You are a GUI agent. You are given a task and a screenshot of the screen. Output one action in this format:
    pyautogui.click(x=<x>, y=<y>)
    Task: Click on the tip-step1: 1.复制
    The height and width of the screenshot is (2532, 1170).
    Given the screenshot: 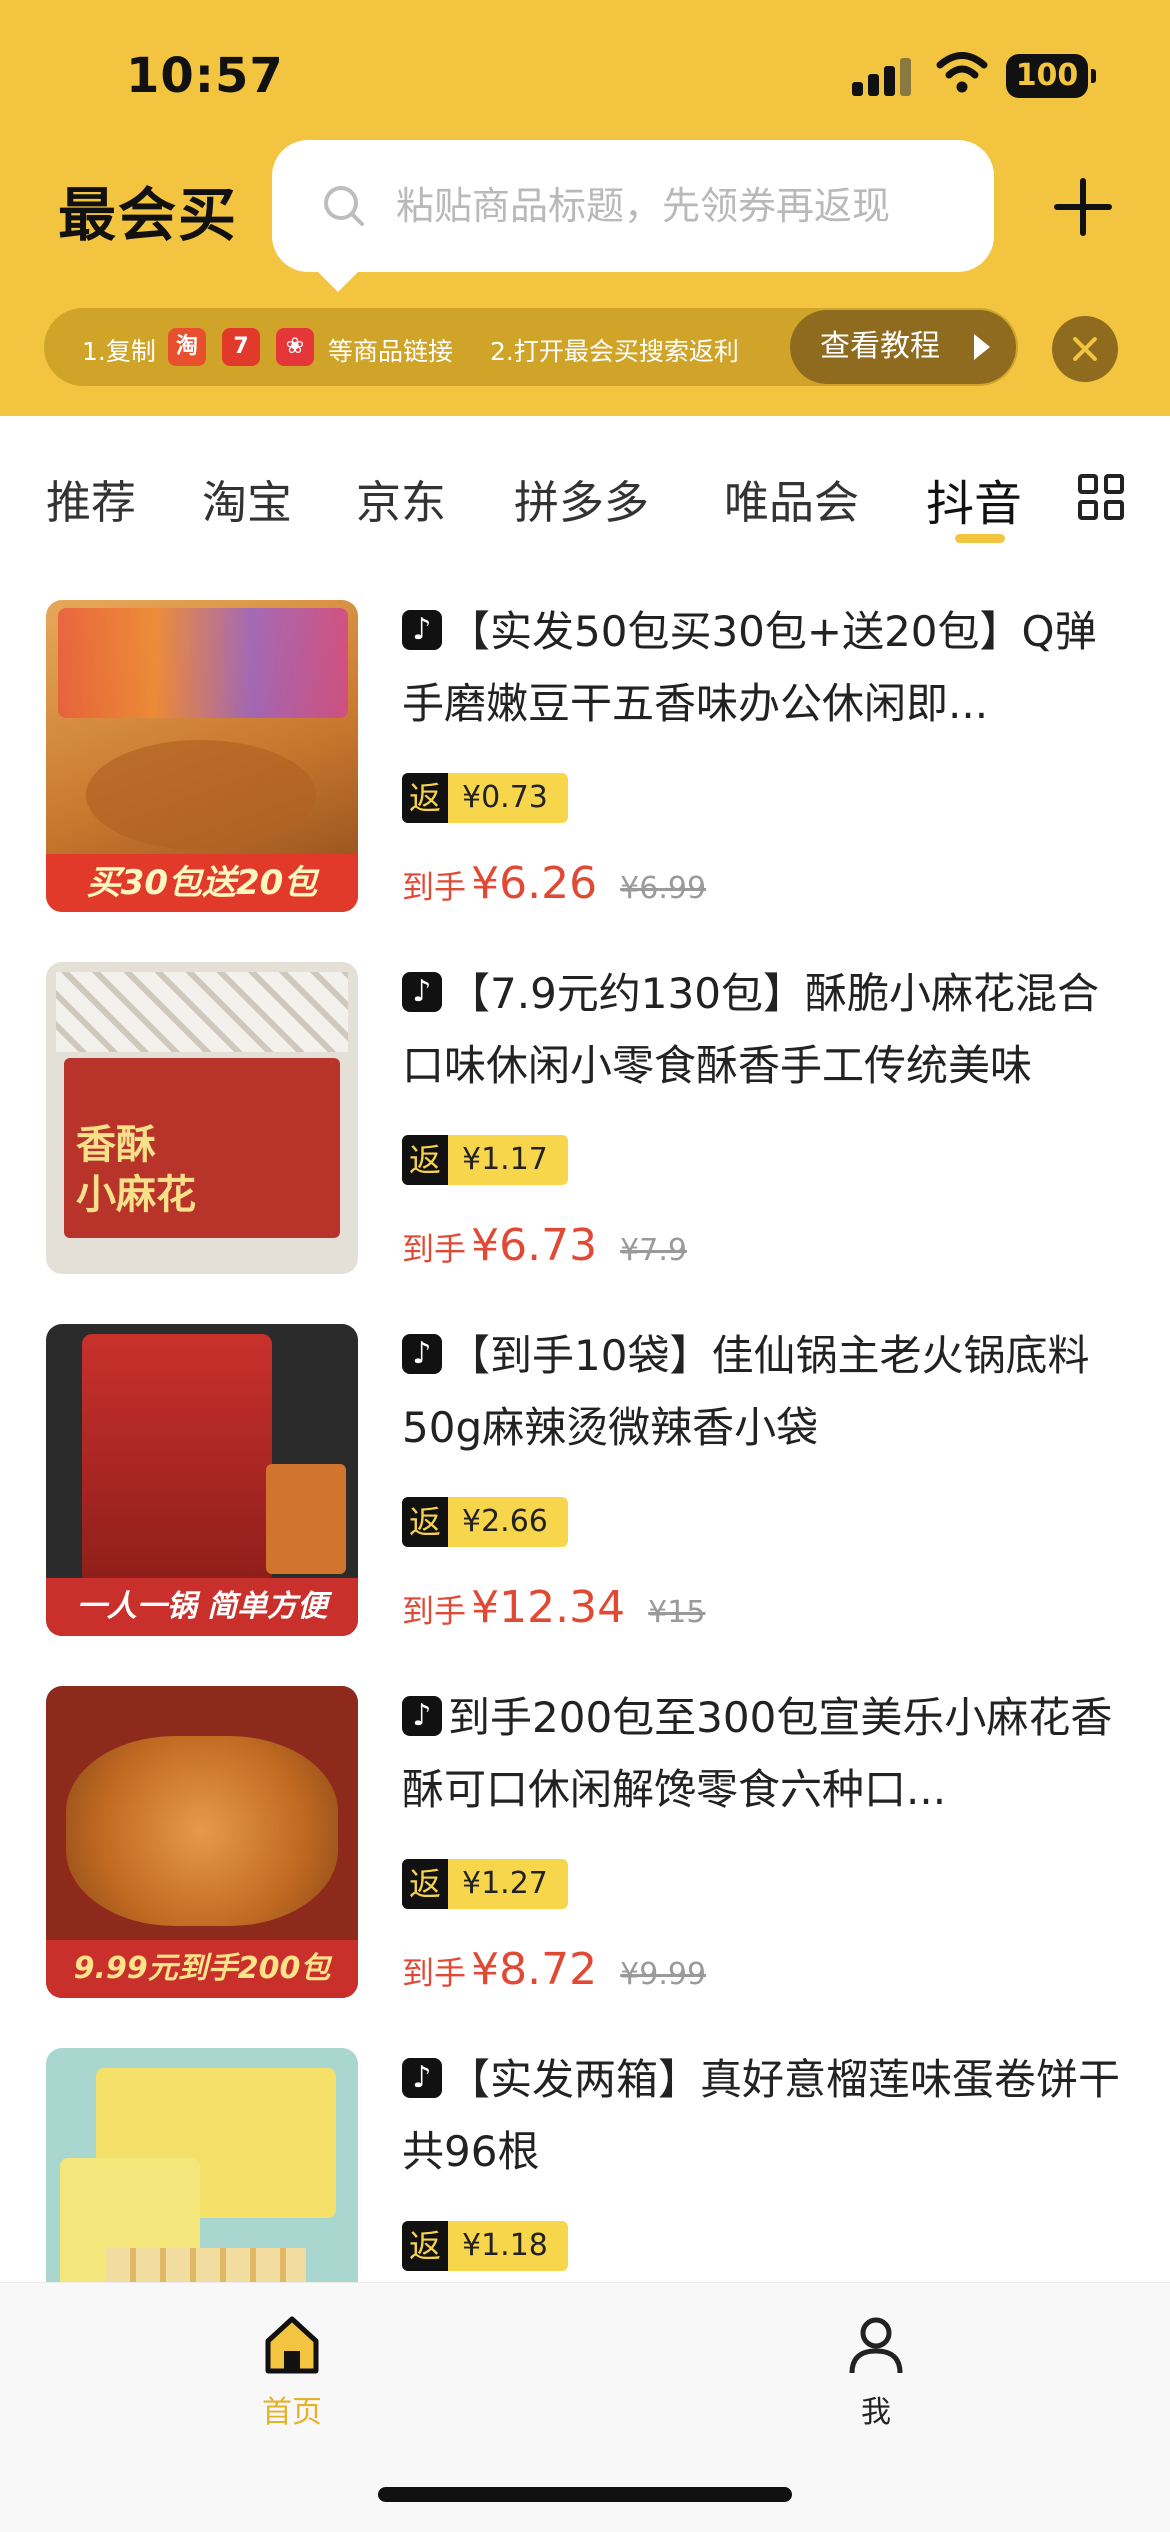 What is the action you would take?
    pyautogui.click(x=119, y=351)
    